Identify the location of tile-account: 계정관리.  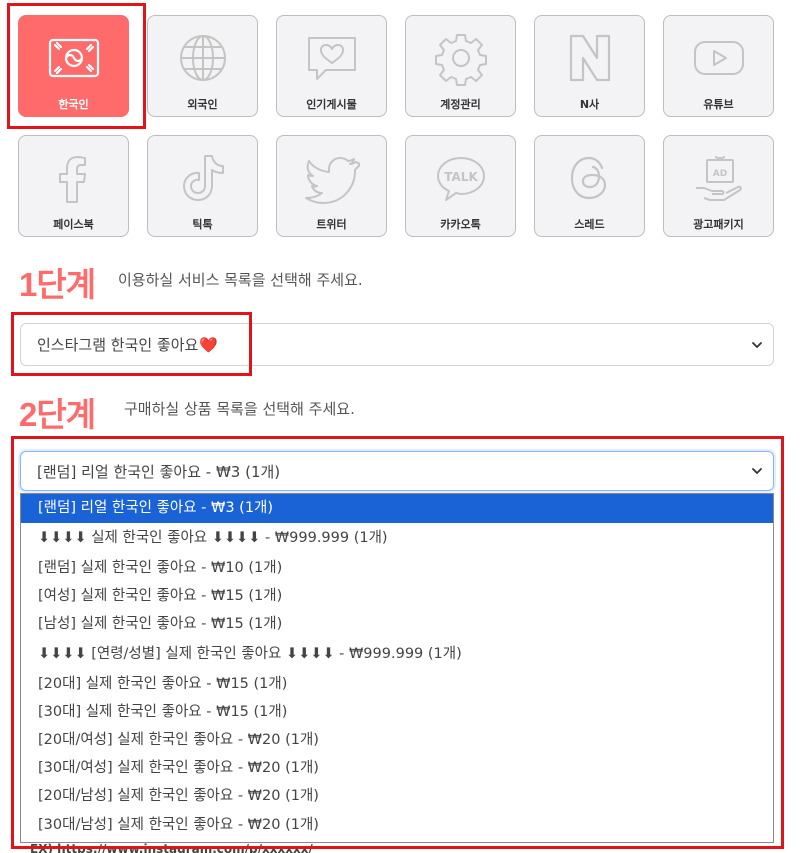
(460, 66).